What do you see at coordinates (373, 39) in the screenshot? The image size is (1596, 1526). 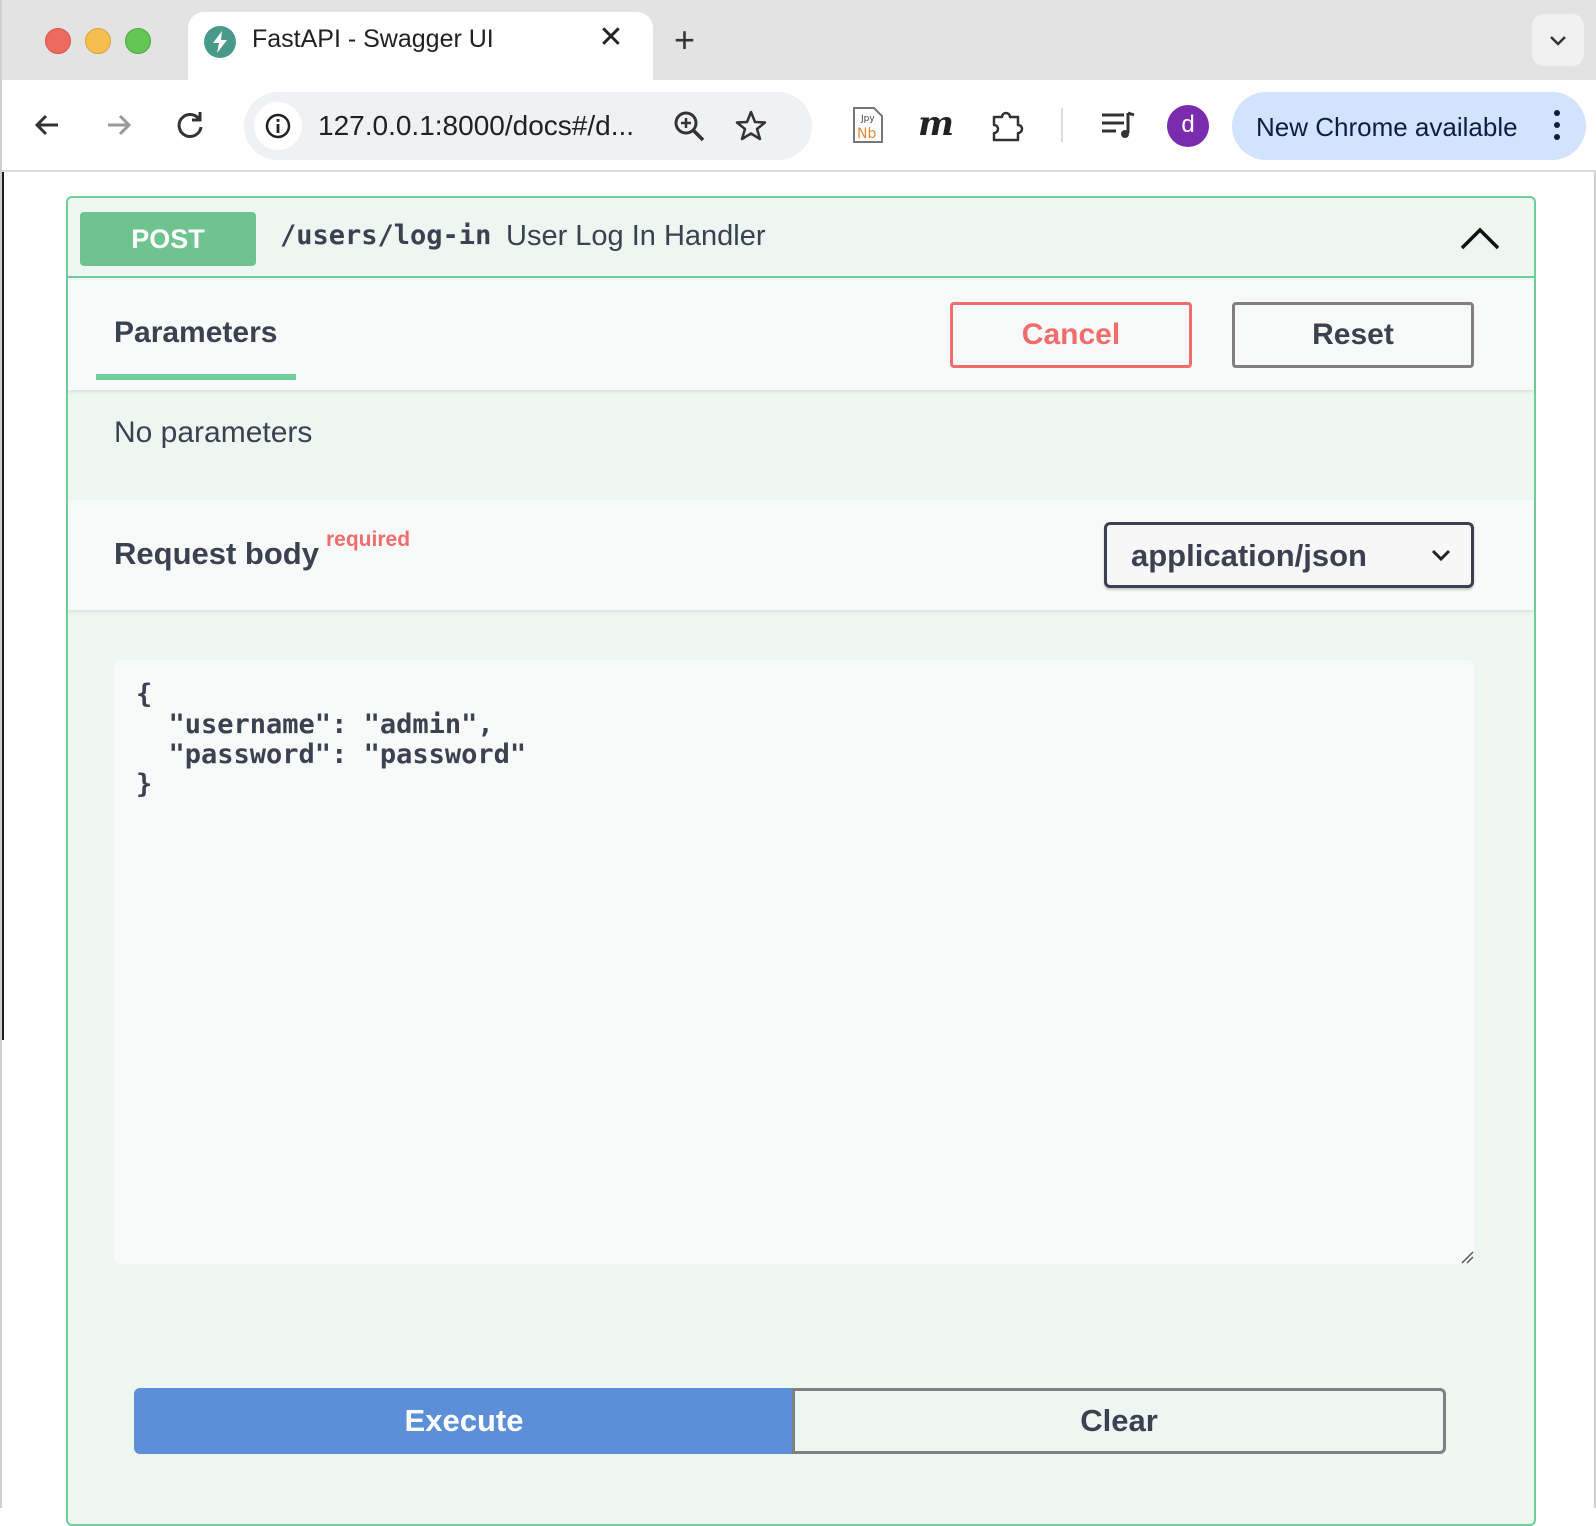 I see `tab-title: FastAPI - Swagger UI` at bounding box center [373, 39].